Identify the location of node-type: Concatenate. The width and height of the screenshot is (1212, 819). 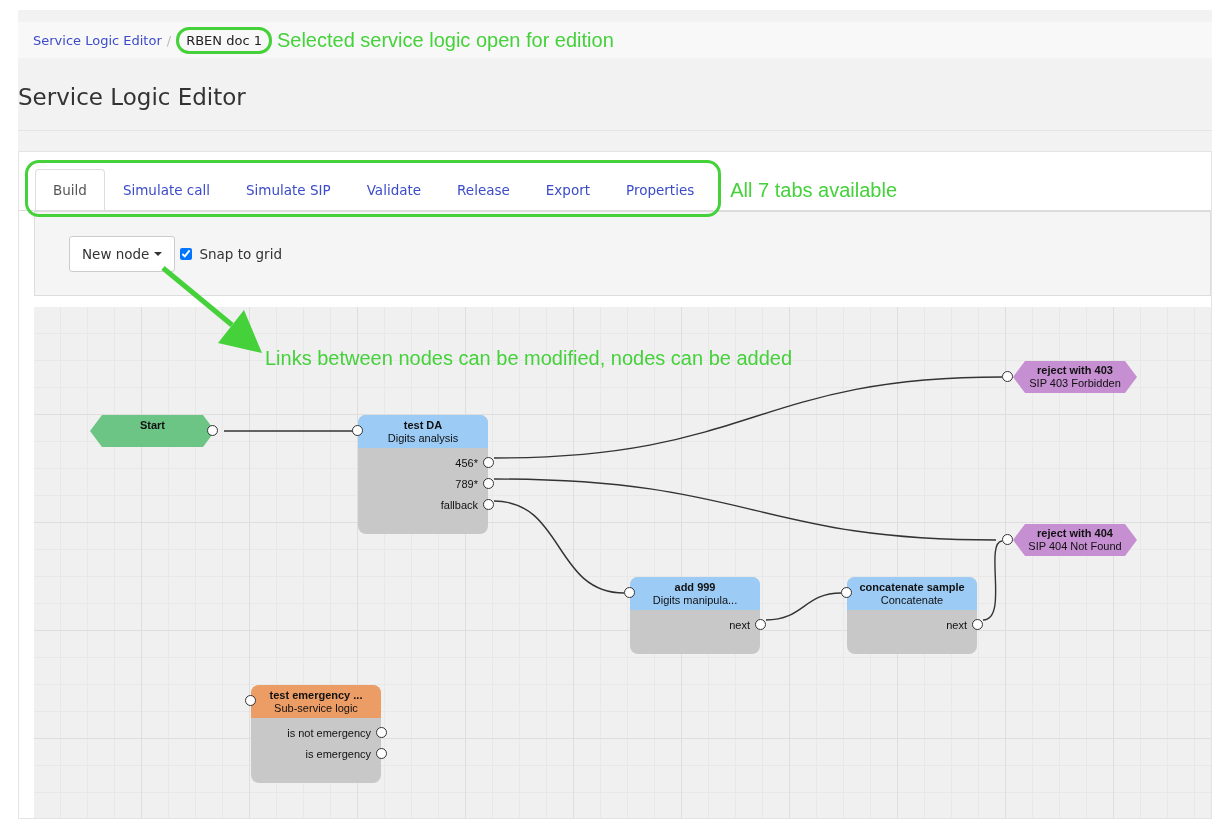
(912, 600).